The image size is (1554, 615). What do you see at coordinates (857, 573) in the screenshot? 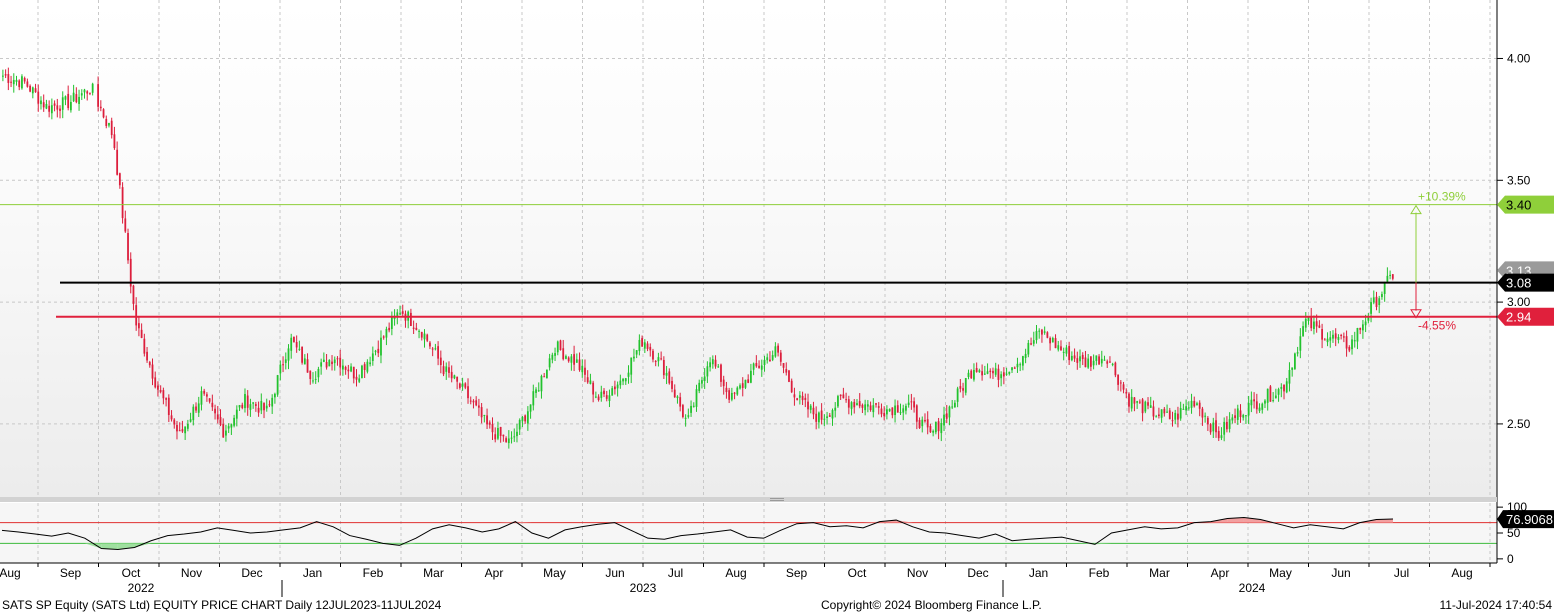
I see `month-label: Oct` at bounding box center [857, 573].